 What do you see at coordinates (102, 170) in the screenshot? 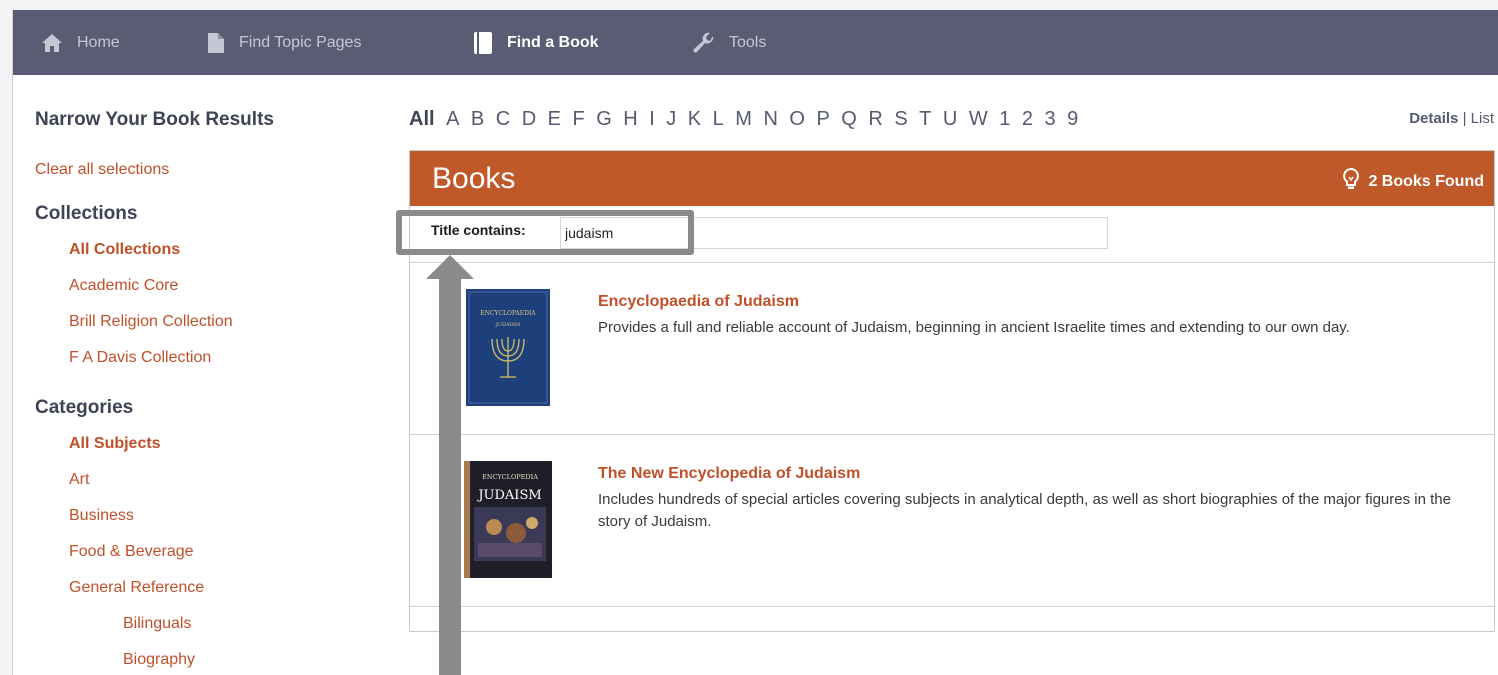
I see `clear-selections-link: Clear all selections` at bounding box center [102, 170].